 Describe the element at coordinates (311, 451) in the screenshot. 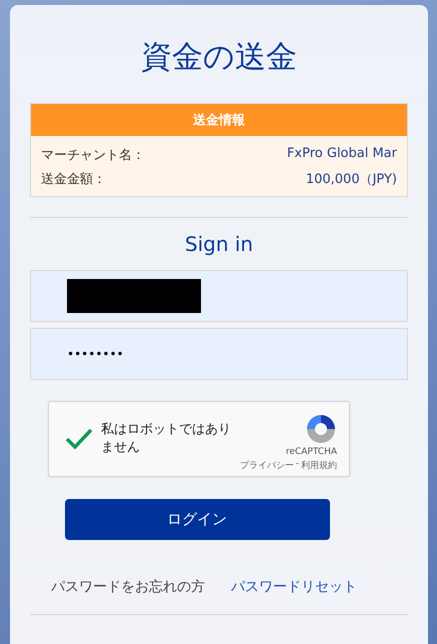

I see `recaptcha-brand: reCAPTCHA` at that location.